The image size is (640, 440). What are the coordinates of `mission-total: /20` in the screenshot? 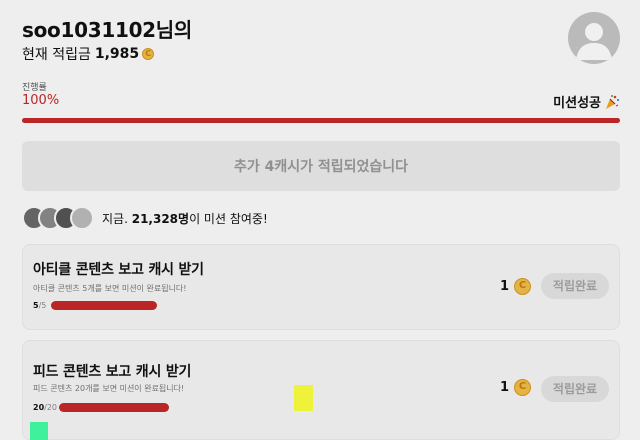 It's located at (51, 407).